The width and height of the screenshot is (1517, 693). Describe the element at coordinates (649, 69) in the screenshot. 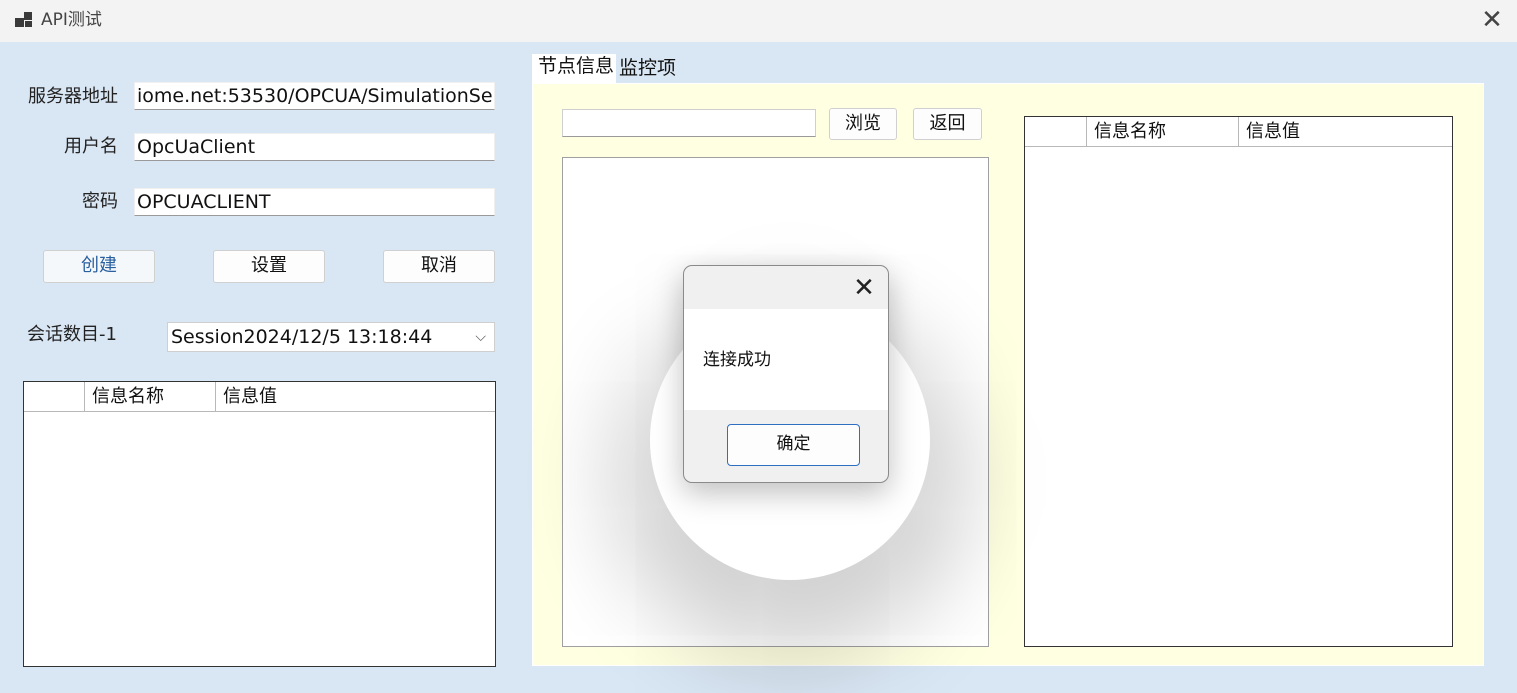

I see `tab-monitored-items: 监控项` at that location.